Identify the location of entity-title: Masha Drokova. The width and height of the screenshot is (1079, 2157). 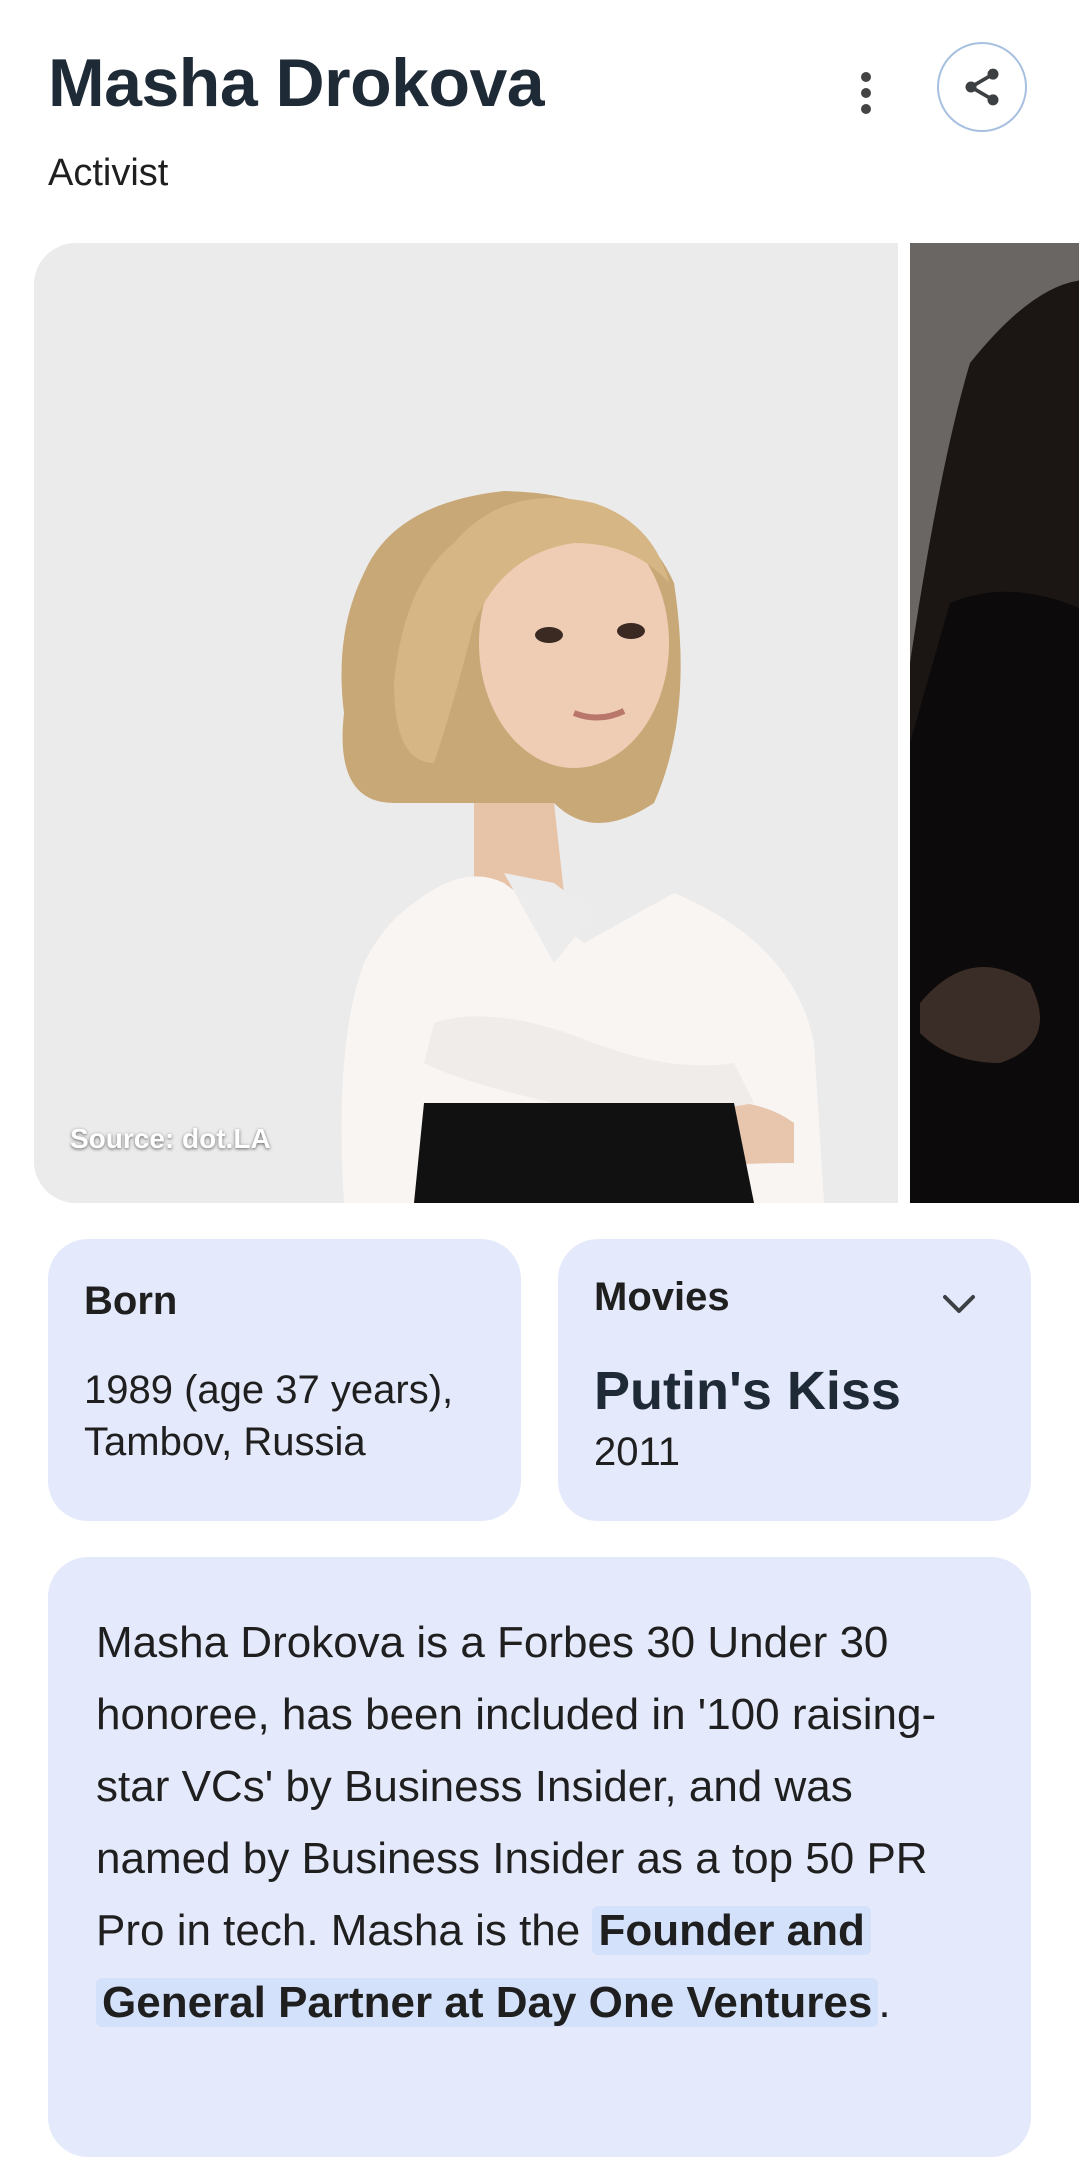
(296, 83).